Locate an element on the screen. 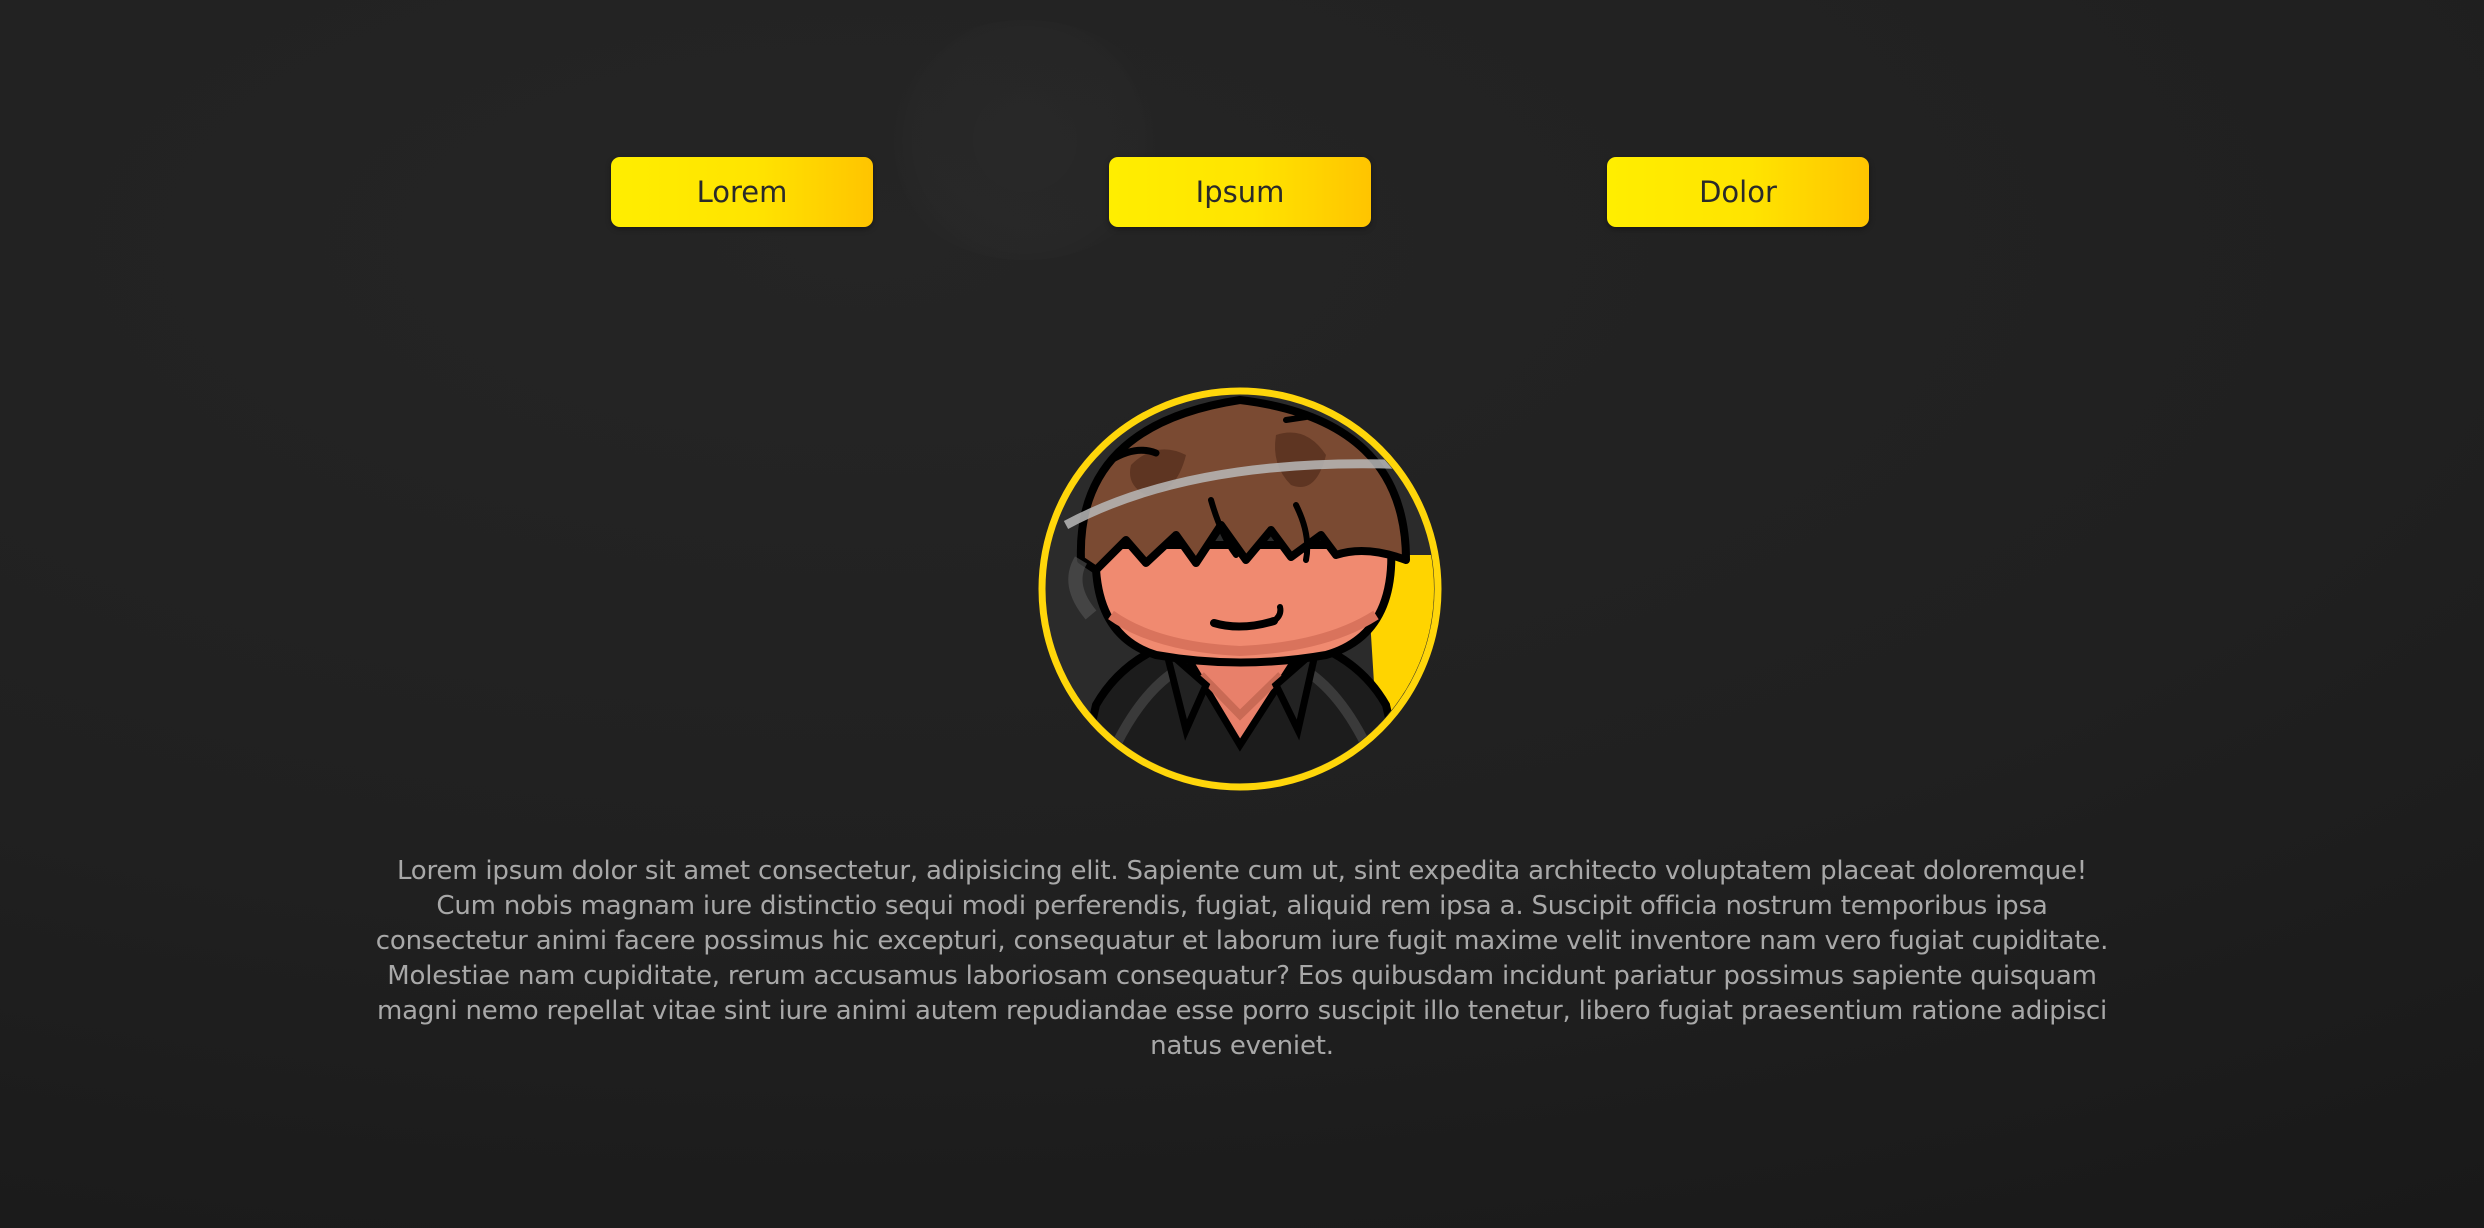  dolor-button: Dolor is located at coordinates (1738, 192).